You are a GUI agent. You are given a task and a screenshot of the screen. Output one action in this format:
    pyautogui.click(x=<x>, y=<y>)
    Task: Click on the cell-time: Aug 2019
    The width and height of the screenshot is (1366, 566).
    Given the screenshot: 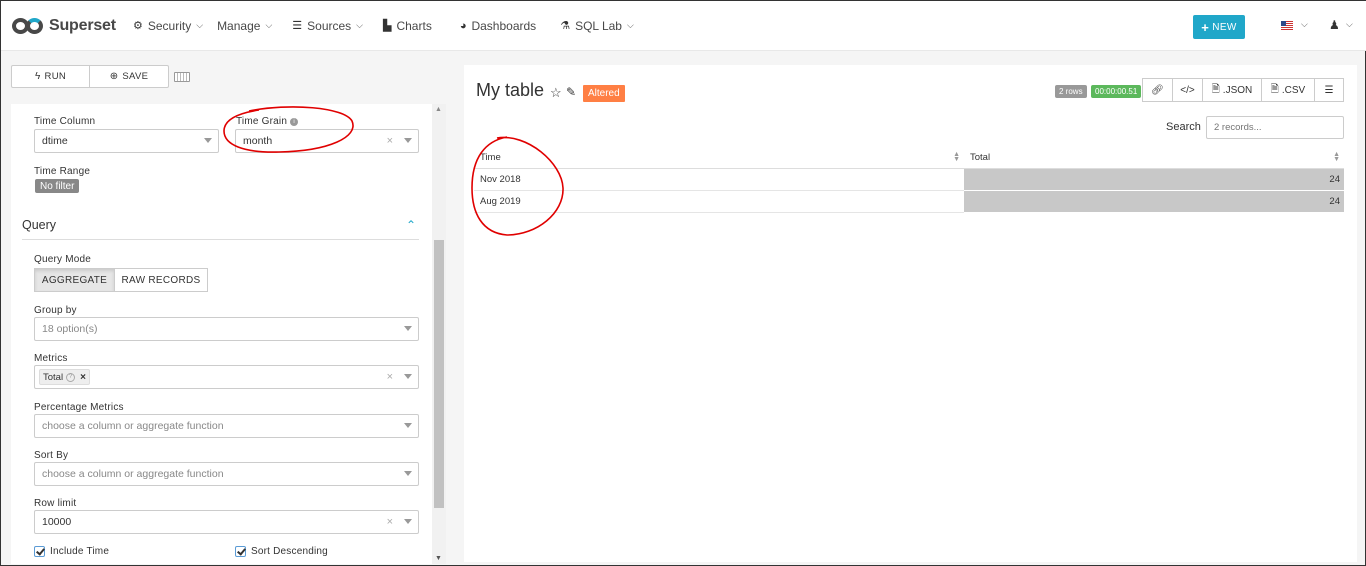 What is the action you would take?
    pyautogui.click(x=719, y=201)
    